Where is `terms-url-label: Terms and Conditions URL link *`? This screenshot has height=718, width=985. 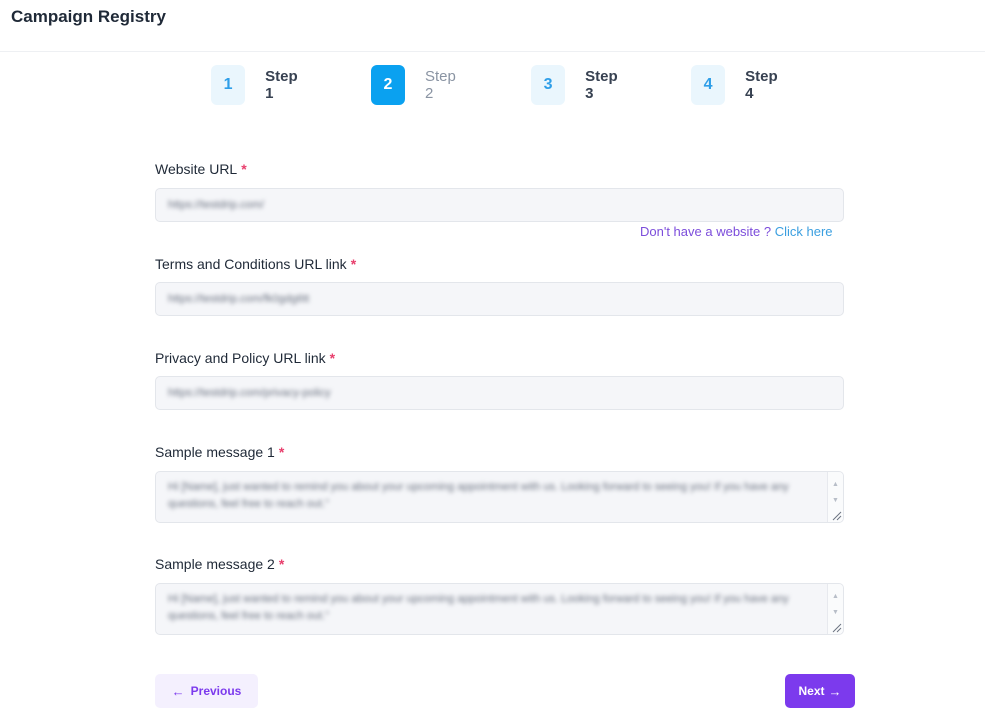
terms-url-label: Terms and Conditions URL link * is located at coordinates (255, 264).